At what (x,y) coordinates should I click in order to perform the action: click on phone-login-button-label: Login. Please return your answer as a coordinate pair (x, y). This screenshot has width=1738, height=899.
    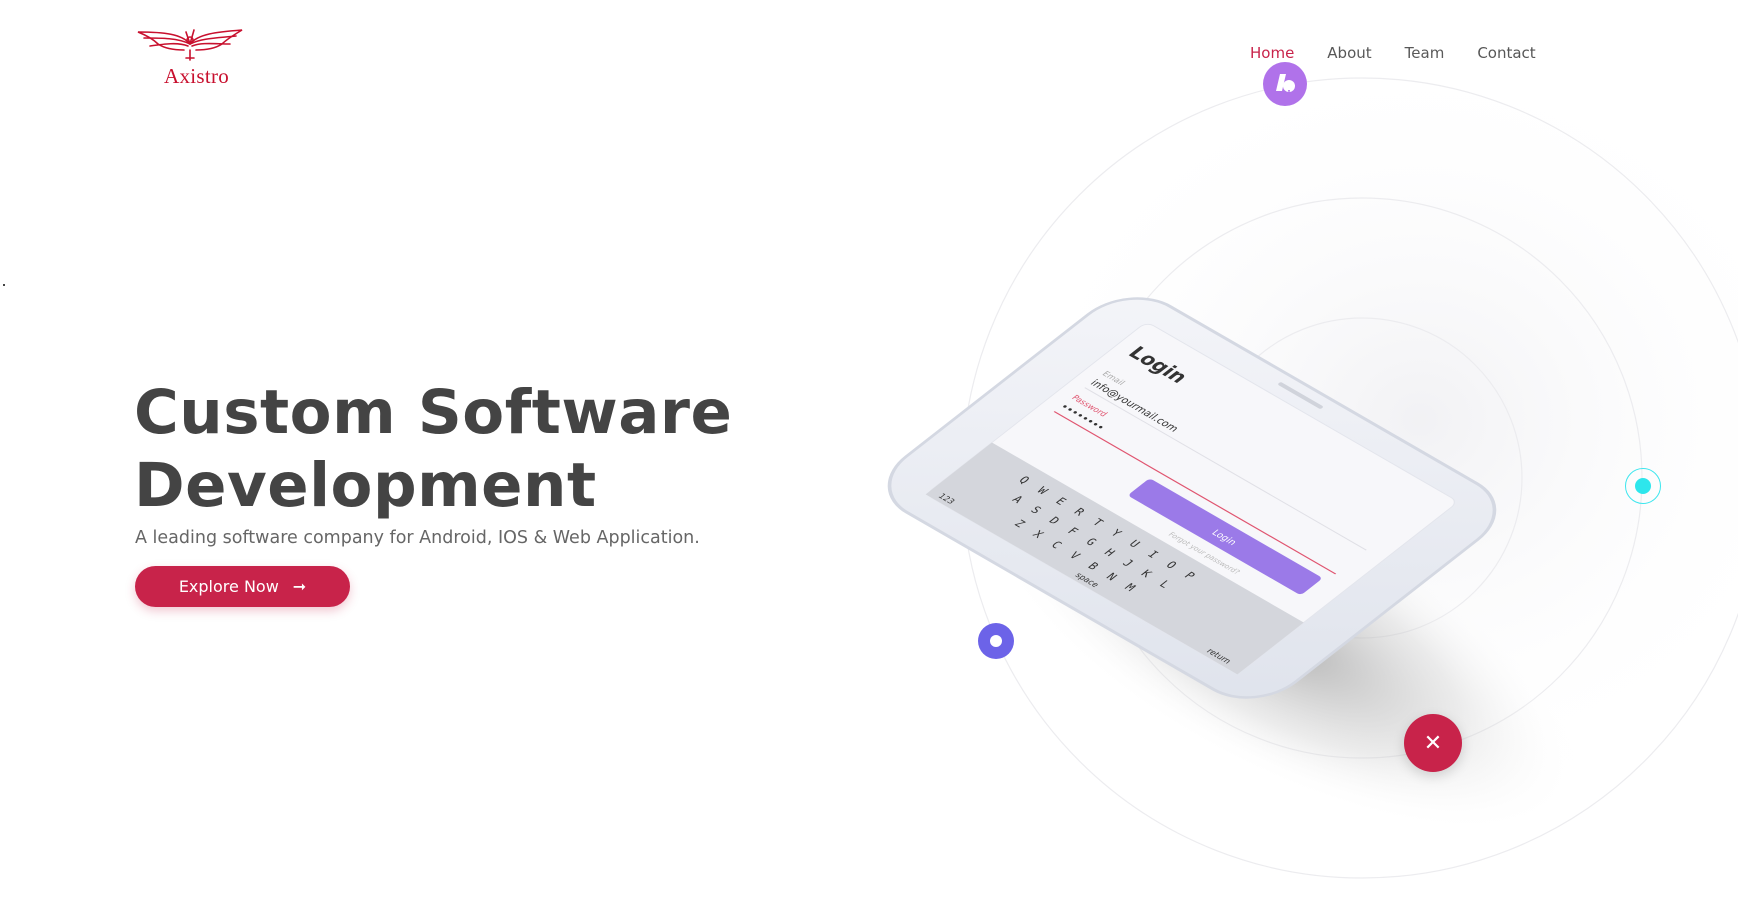
    Looking at the image, I should click on (1224, 537).